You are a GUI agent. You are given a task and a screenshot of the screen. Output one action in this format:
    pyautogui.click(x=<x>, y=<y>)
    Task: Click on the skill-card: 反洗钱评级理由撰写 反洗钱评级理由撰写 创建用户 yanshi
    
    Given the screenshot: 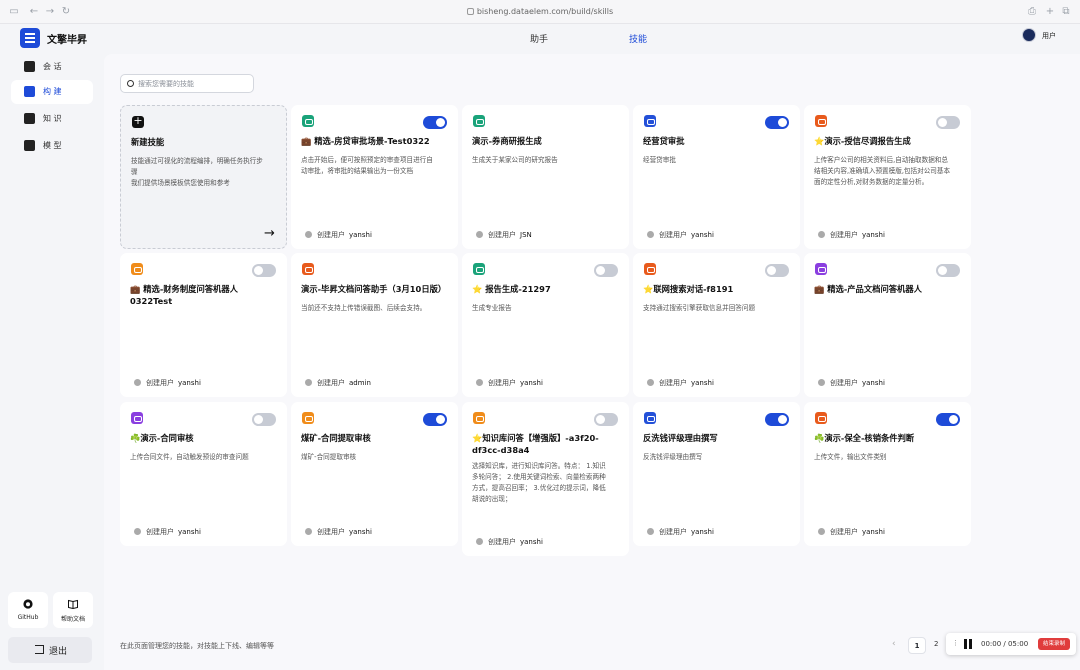 What is the action you would take?
    pyautogui.click(x=716, y=474)
    